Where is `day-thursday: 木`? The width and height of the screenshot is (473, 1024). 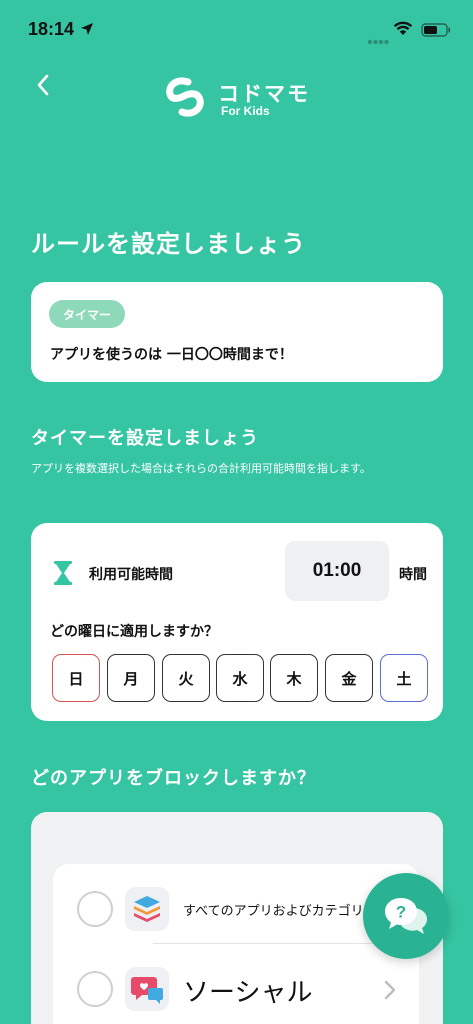 day-thursday: 木 is located at coordinates (294, 678).